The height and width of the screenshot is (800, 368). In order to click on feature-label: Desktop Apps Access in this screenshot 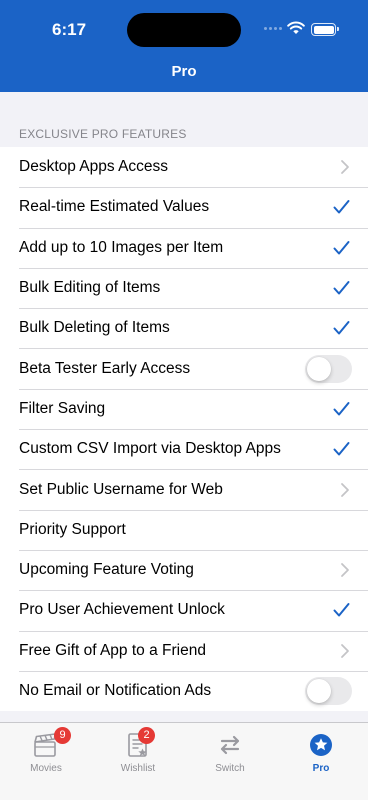, I will do `click(94, 167)`.